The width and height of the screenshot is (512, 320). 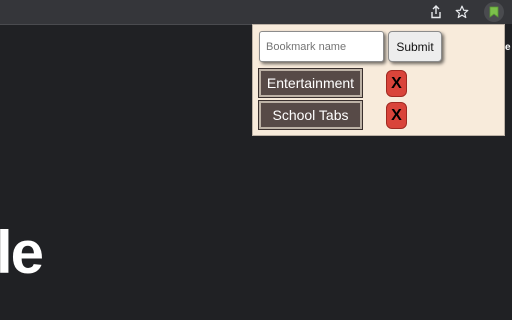 What do you see at coordinates (22, 252) in the screenshot?
I see `page-logo-fragment: le` at bounding box center [22, 252].